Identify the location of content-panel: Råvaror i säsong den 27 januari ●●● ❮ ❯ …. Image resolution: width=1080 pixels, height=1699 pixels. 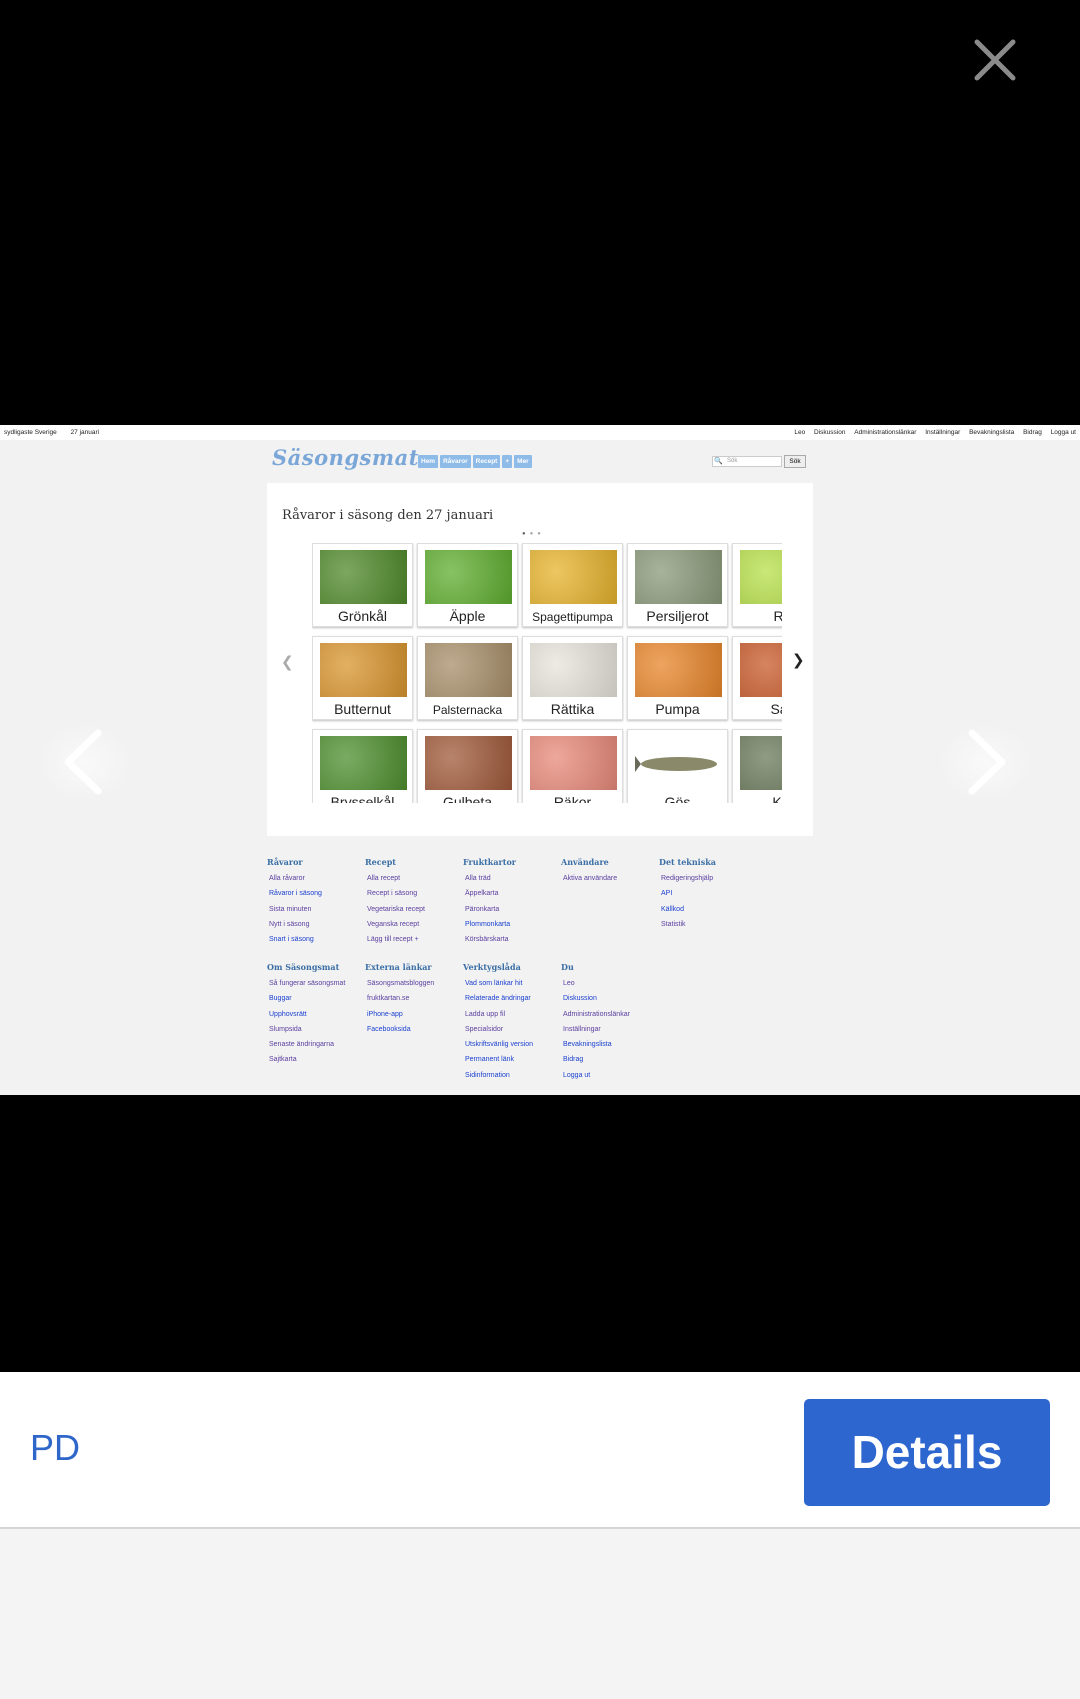
(540, 659).